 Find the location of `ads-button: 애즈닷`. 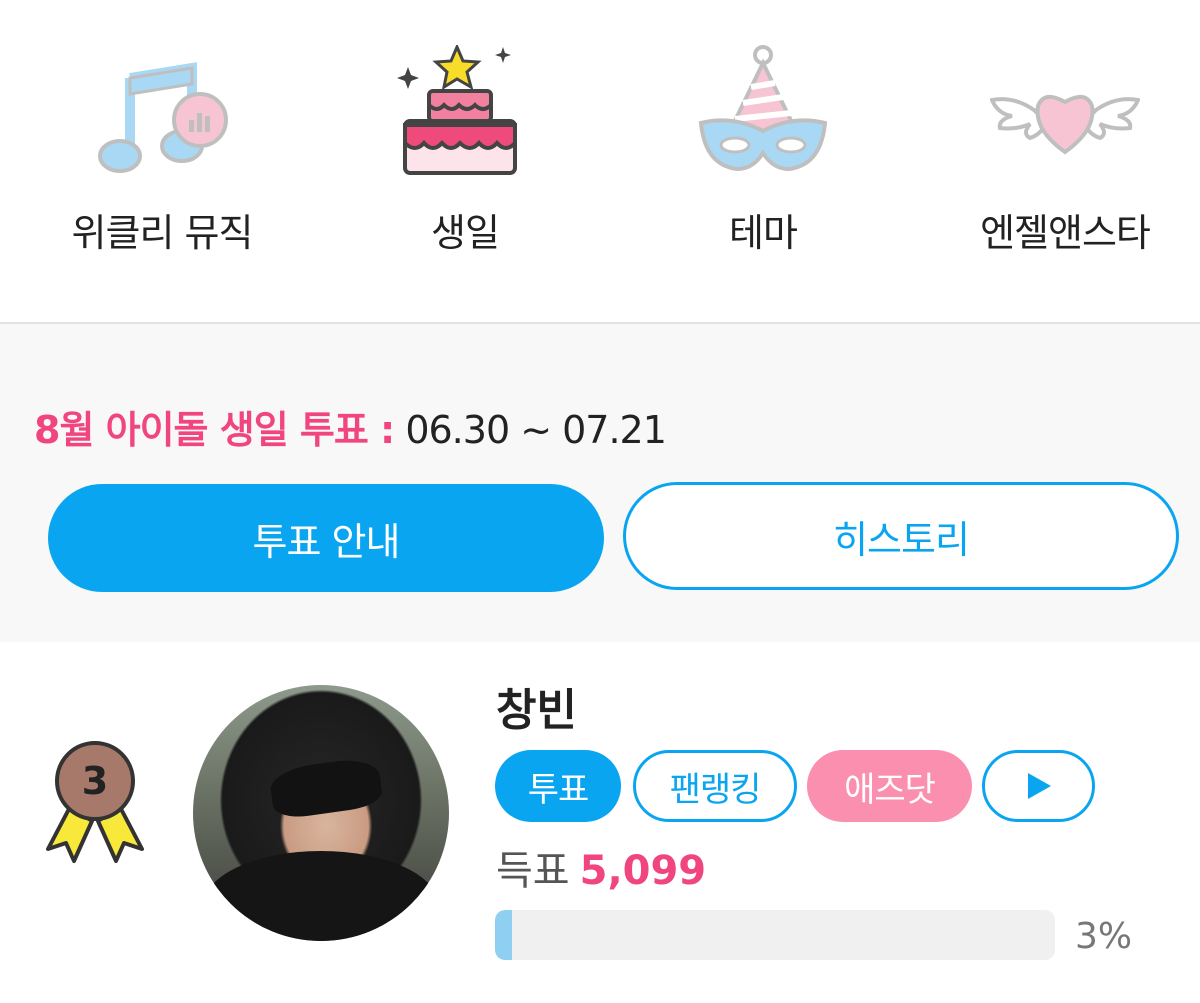

ads-button: 애즈닷 is located at coordinates (889, 786).